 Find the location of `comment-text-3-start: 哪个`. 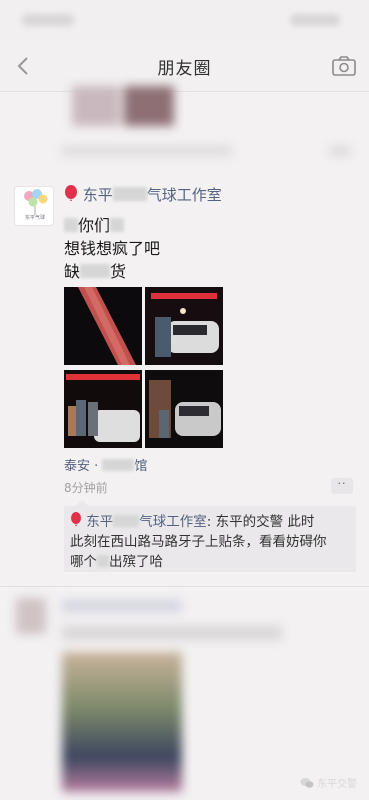

comment-text-3-start: 哪个 is located at coordinates (83, 562).